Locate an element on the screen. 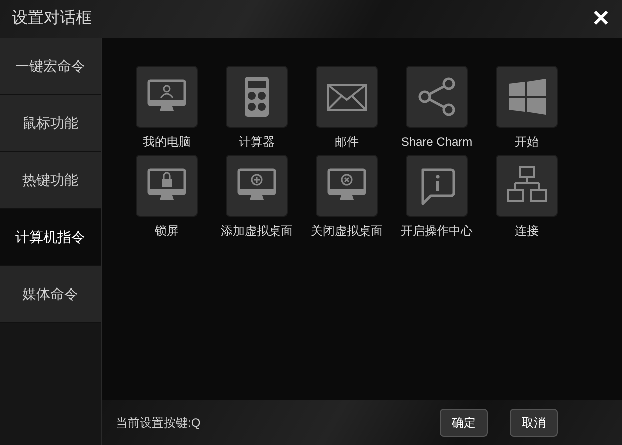 This screenshot has height=445, width=622. window-title: 设置对话框 is located at coordinates (52, 18).